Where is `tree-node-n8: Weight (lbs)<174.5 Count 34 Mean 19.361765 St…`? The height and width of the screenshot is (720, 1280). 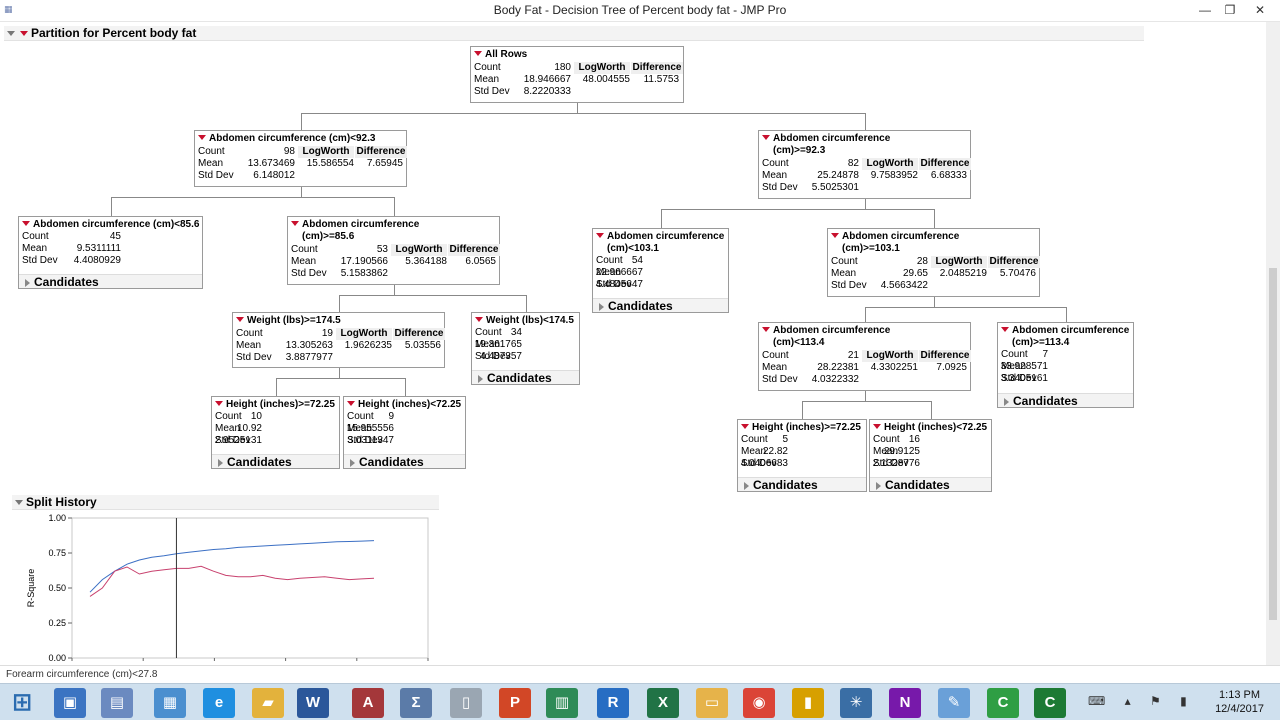 tree-node-n8: Weight (lbs)<174.5 Count 34 Mean 19.361765 St… is located at coordinates (525, 348).